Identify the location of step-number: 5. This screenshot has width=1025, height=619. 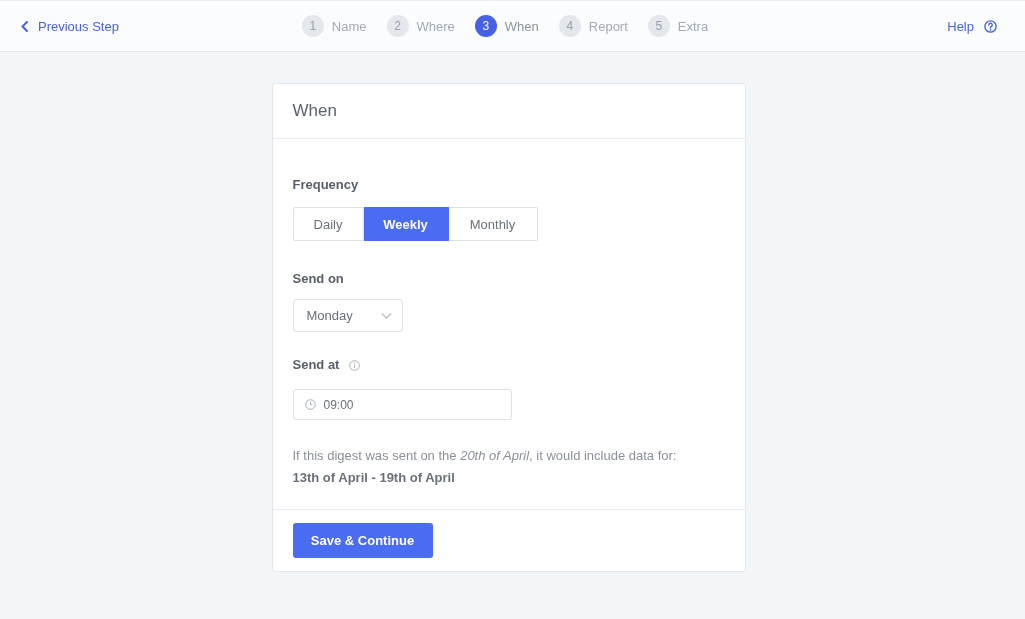
(658, 26).